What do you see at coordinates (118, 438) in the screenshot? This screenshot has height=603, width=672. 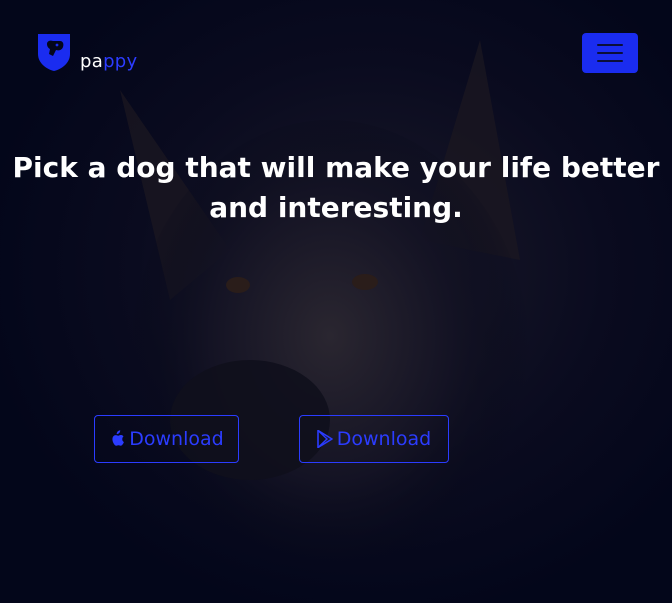 I see `apple-icon` at bounding box center [118, 438].